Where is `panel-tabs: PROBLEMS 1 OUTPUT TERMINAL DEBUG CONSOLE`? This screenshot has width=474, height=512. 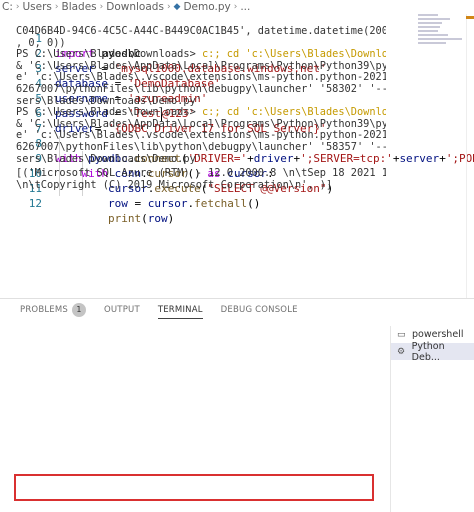
panel-tabs: PROBLEMS 1 OUTPUT TERMINAL DEBUG CONSOLE is located at coordinates (149, 310).